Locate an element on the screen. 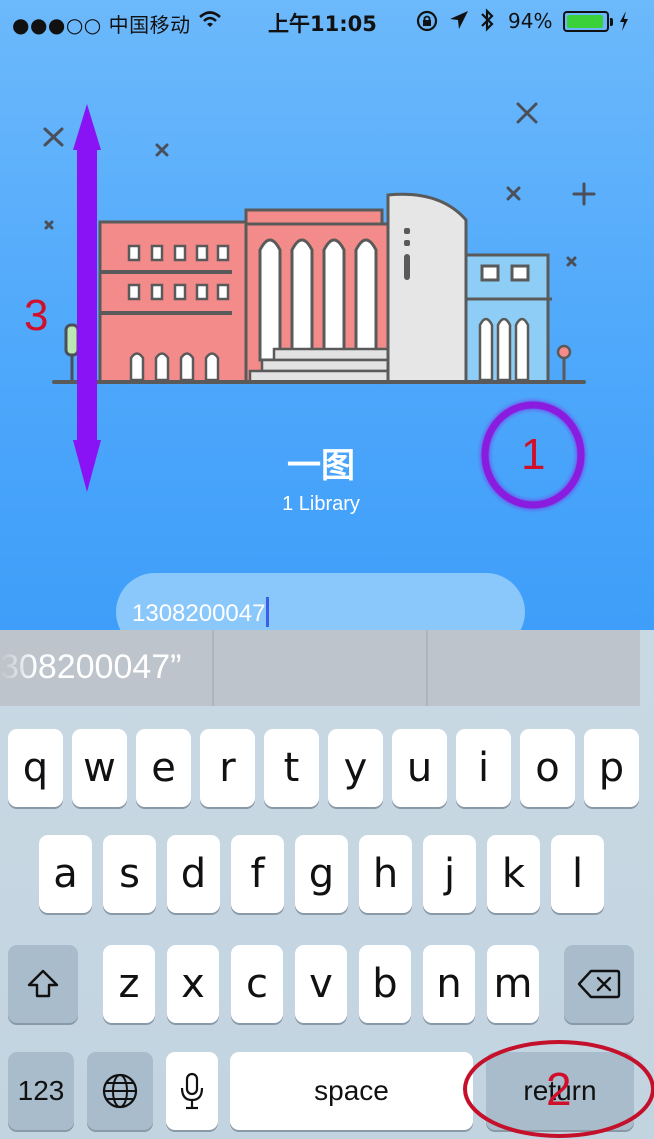 This screenshot has height=1139, width=654. dictation-key is located at coordinates (192, 1091).